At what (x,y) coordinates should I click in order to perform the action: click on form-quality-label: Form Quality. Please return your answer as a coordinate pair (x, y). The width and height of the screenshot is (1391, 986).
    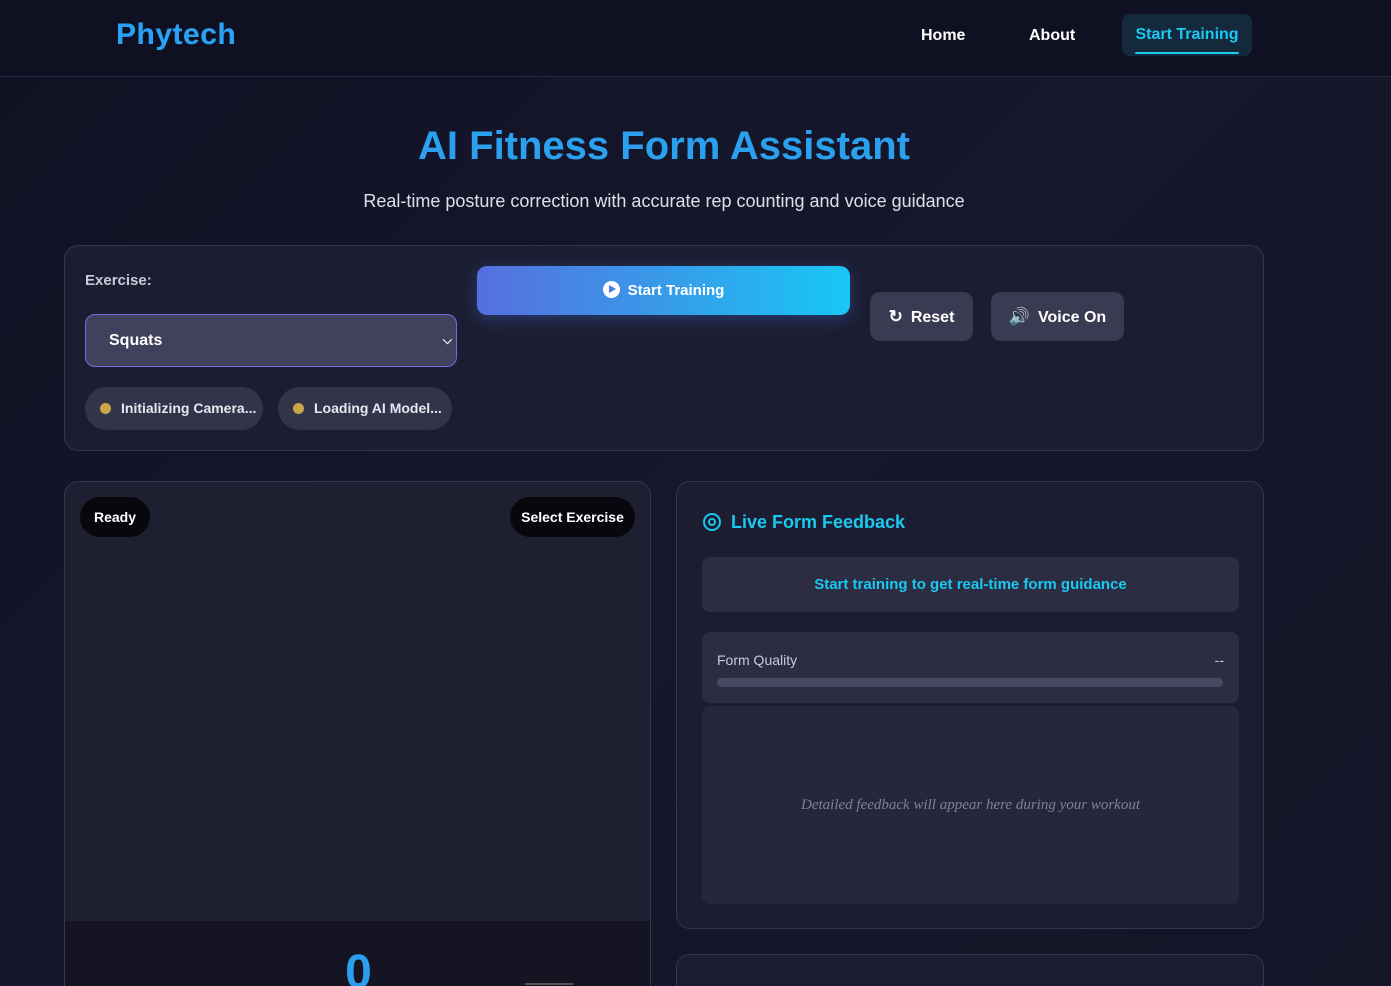
    Looking at the image, I should click on (757, 660).